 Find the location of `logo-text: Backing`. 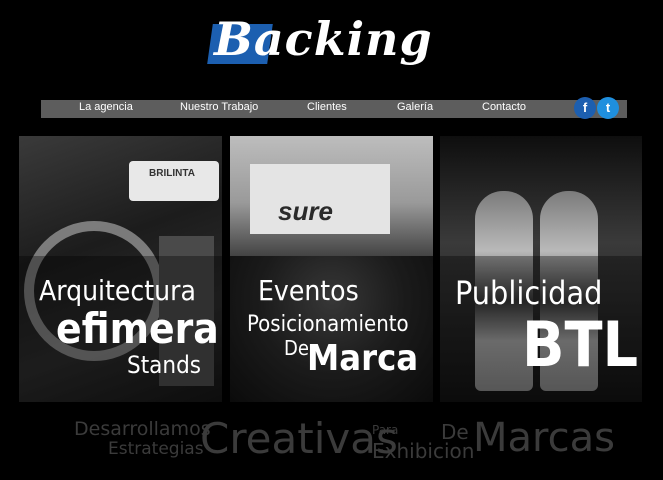

logo-text: Backing is located at coordinates (323, 39).